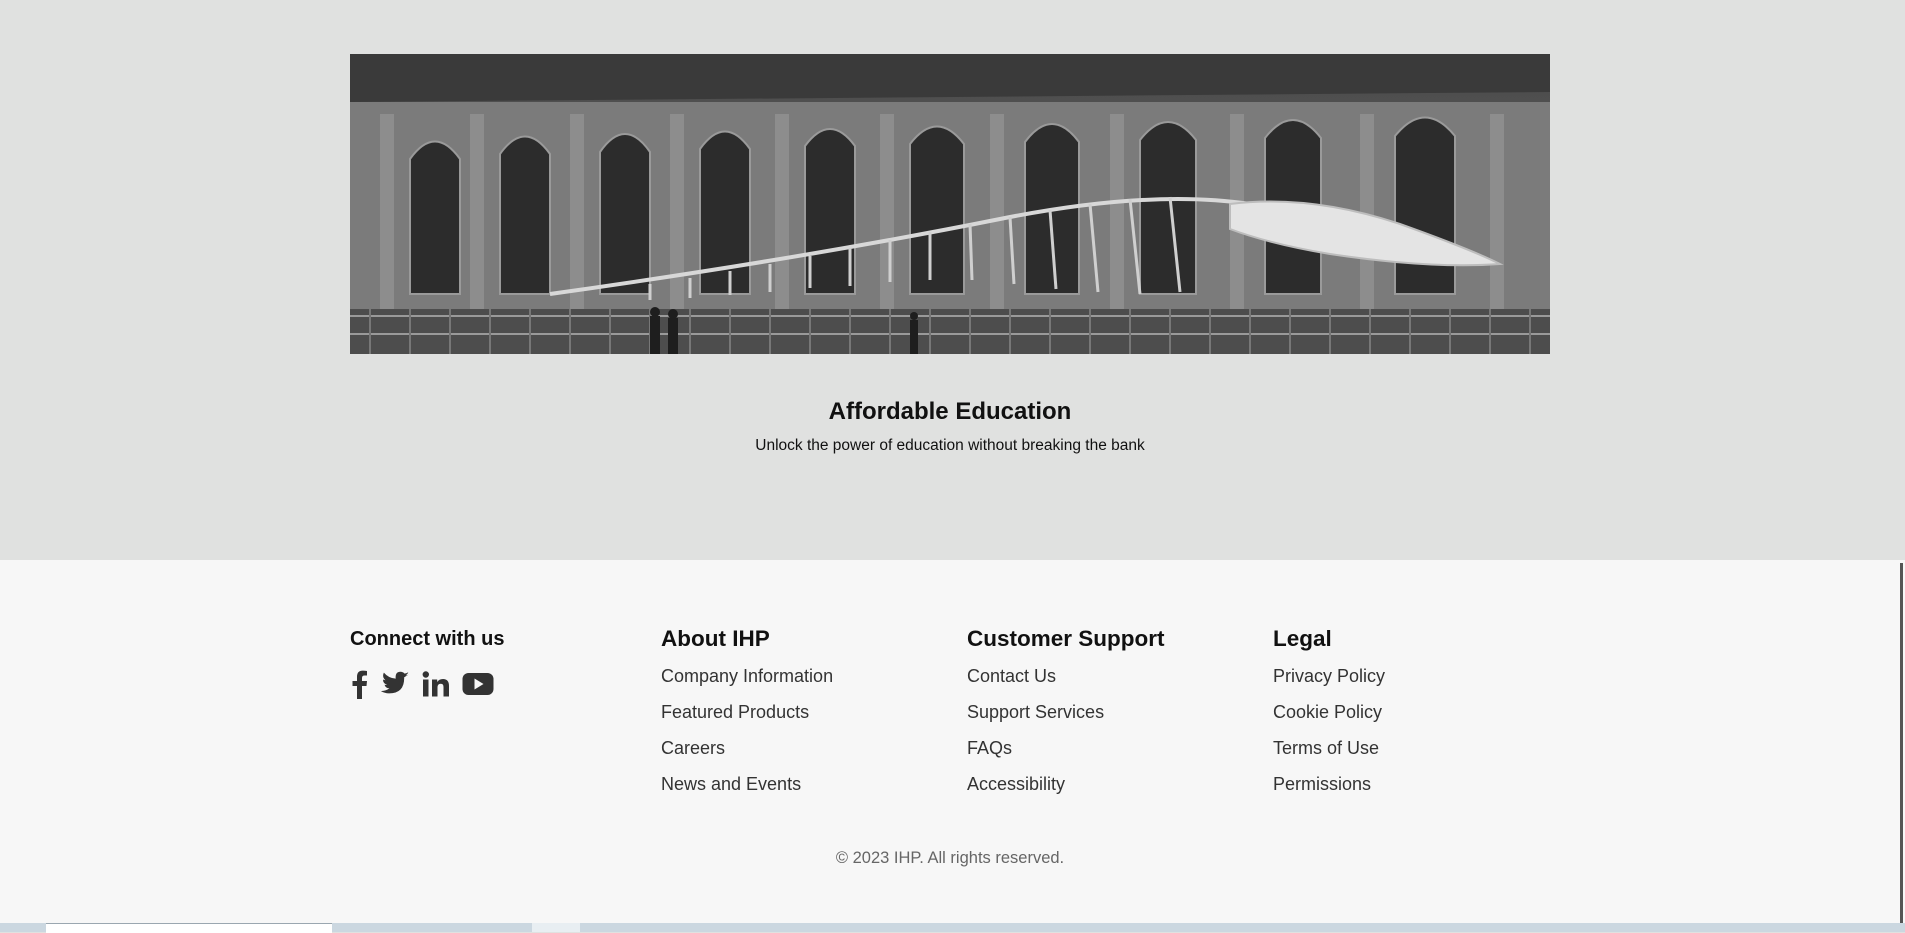 Image resolution: width=1905 pixels, height=933 pixels. What do you see at coordinates (1066, 638) in the screenshot?
I see `support-heading: Customer Support` at bounding box center [1066, 638].